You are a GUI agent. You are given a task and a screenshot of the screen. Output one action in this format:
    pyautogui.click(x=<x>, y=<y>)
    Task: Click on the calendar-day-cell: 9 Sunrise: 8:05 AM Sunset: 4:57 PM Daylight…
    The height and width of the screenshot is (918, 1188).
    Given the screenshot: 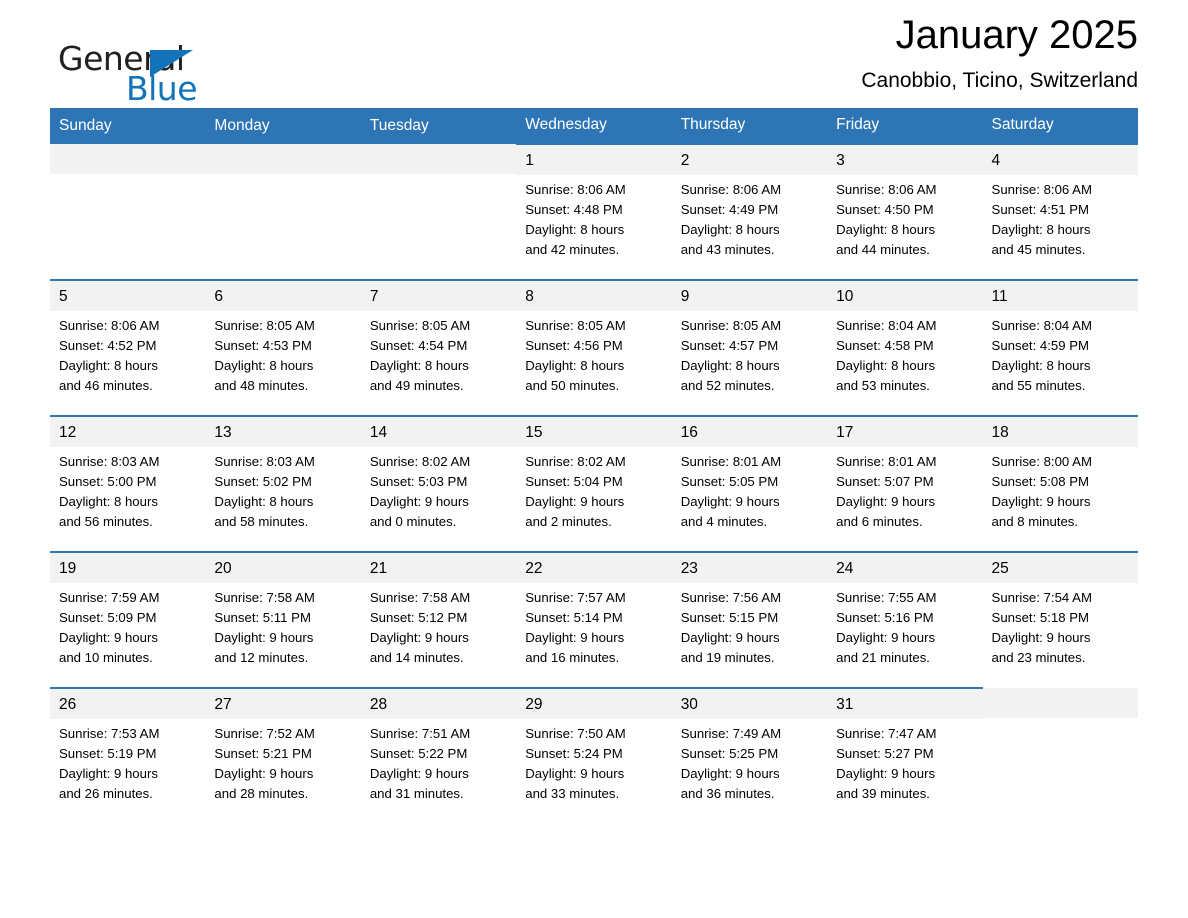 What is the action you would take?
    pyautogui.click(x=749, y=337)
    